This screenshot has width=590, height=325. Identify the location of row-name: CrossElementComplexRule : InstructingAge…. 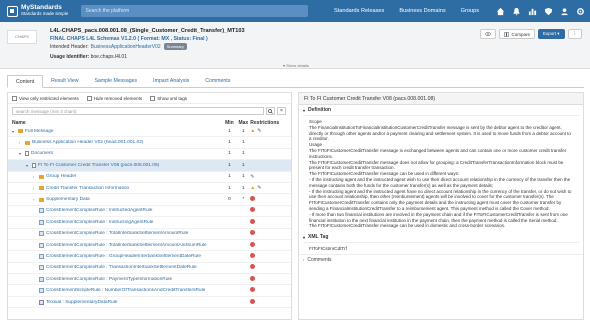
(117, 222).